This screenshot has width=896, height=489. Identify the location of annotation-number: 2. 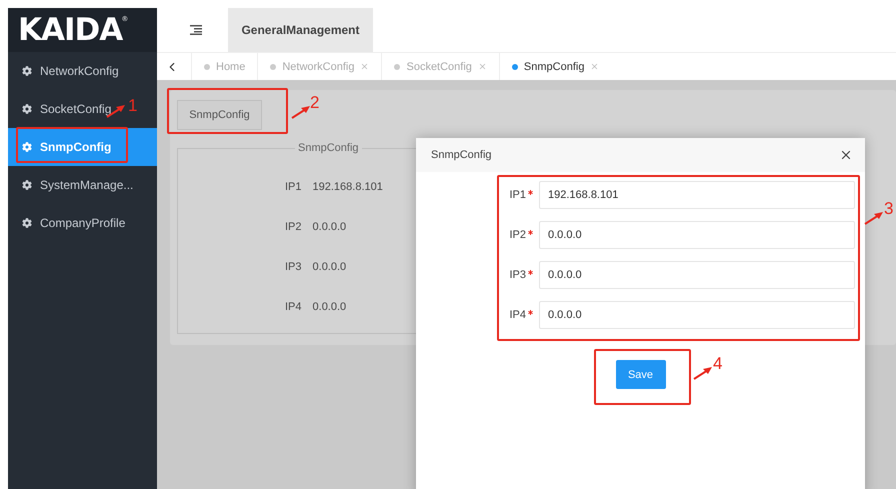
(315, 103).